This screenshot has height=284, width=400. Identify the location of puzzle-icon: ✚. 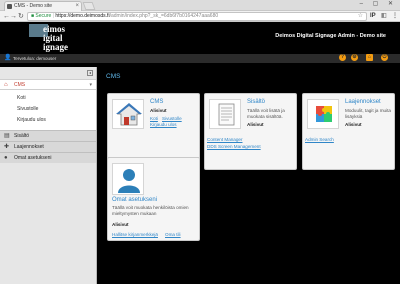
(7, 147).